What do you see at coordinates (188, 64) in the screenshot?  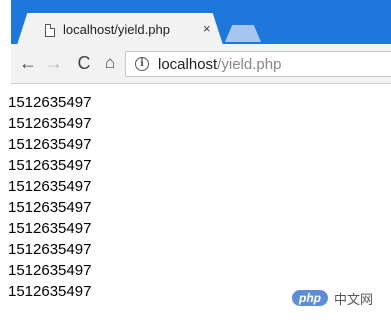 I see `url-host: localhost` at bounding box center [188, 64].